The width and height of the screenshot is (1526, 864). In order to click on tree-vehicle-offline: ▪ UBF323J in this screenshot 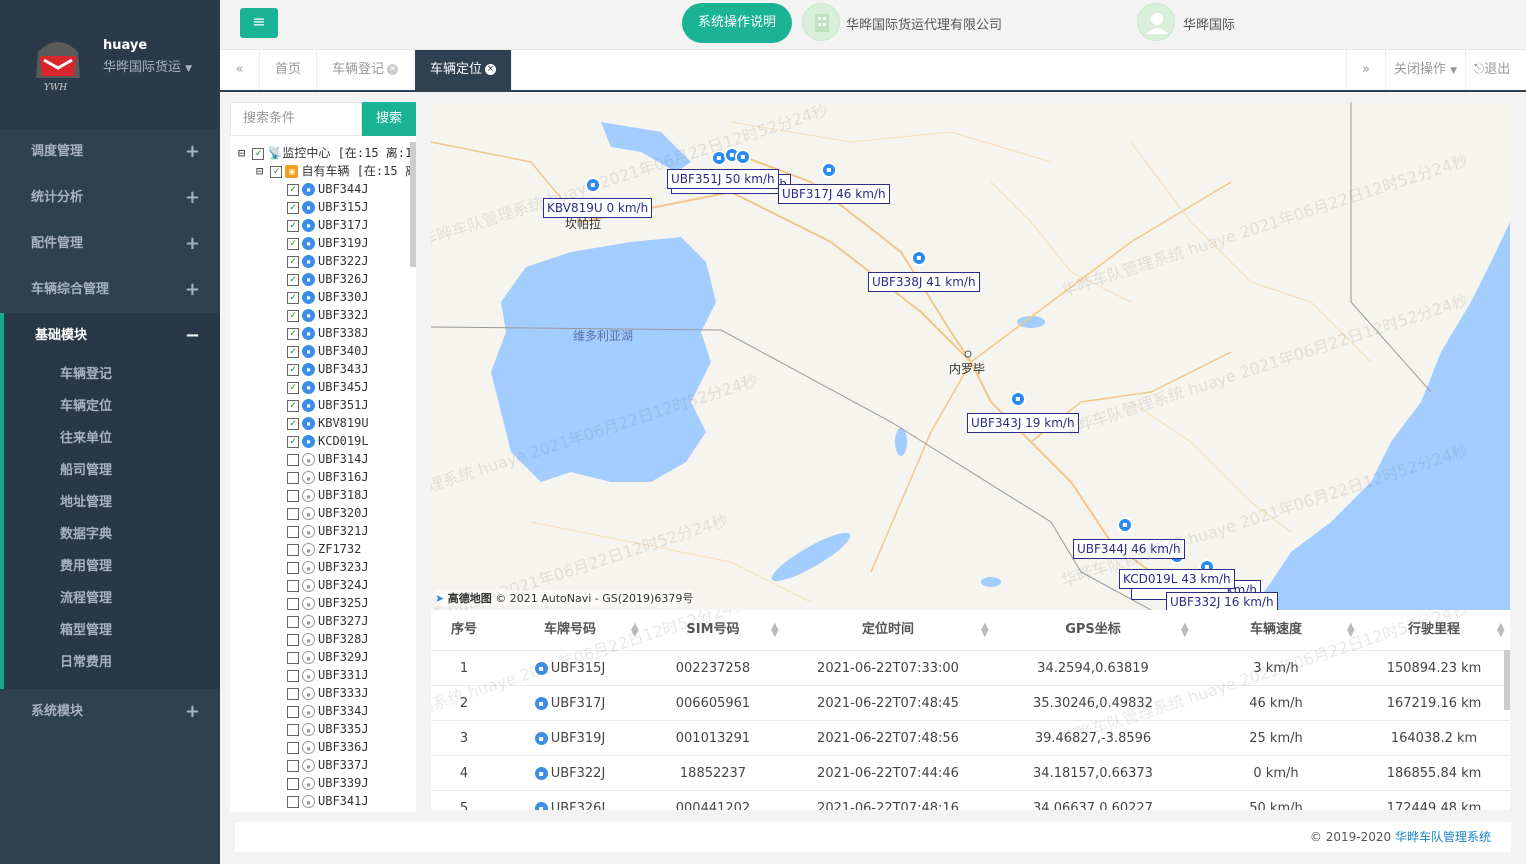, I will do `click(328, 567)`.